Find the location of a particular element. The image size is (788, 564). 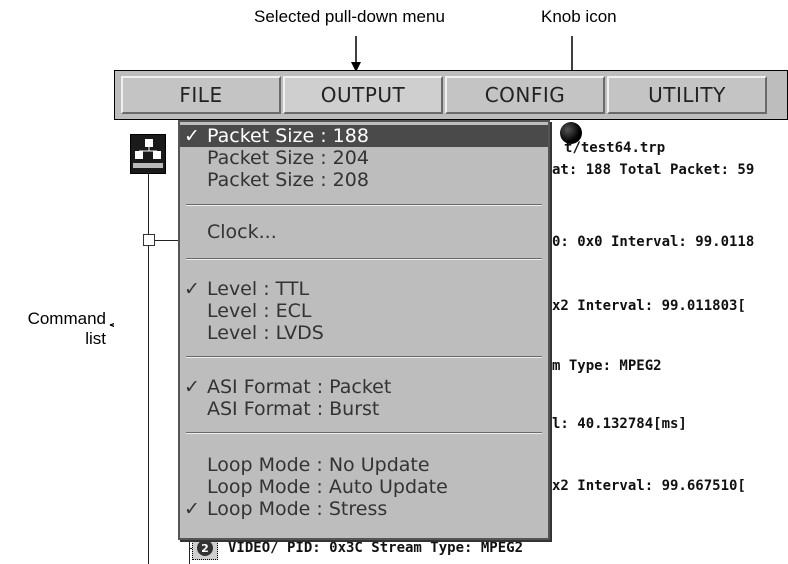

expand-box-icon is located at coordinates (149, 240).